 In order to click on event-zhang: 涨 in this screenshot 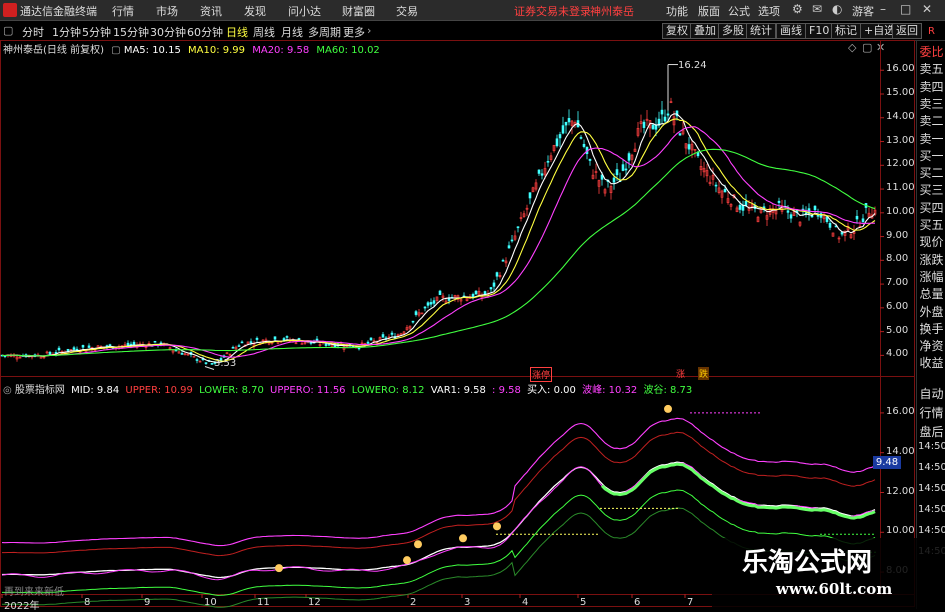, I will do `click(680, 373)`.